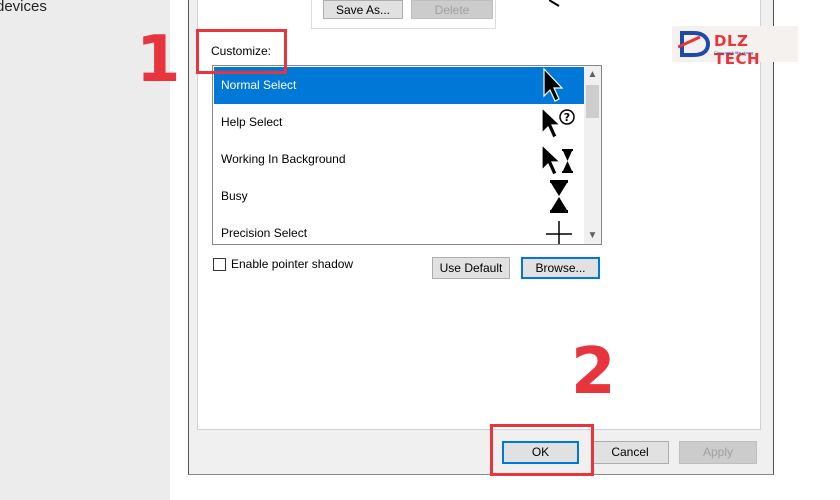 The height and width of the screenshot is (500, 840). What do you see at coordinates (23, 7) in the screenshot?
I see `left-pane-text: devices` at bounding box center [23, 7].